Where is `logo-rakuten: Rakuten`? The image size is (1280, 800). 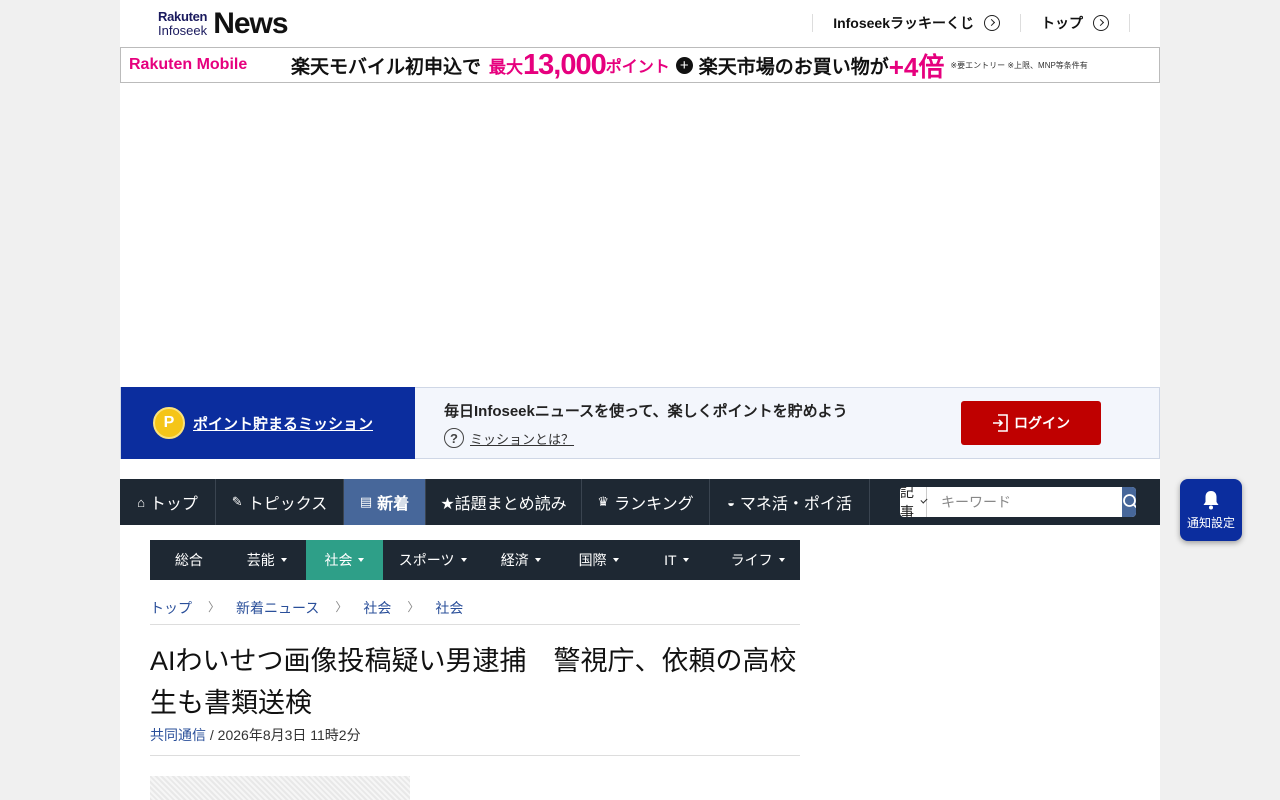
logo-rakuten: Rakuten is located at coordinates (183, 16).